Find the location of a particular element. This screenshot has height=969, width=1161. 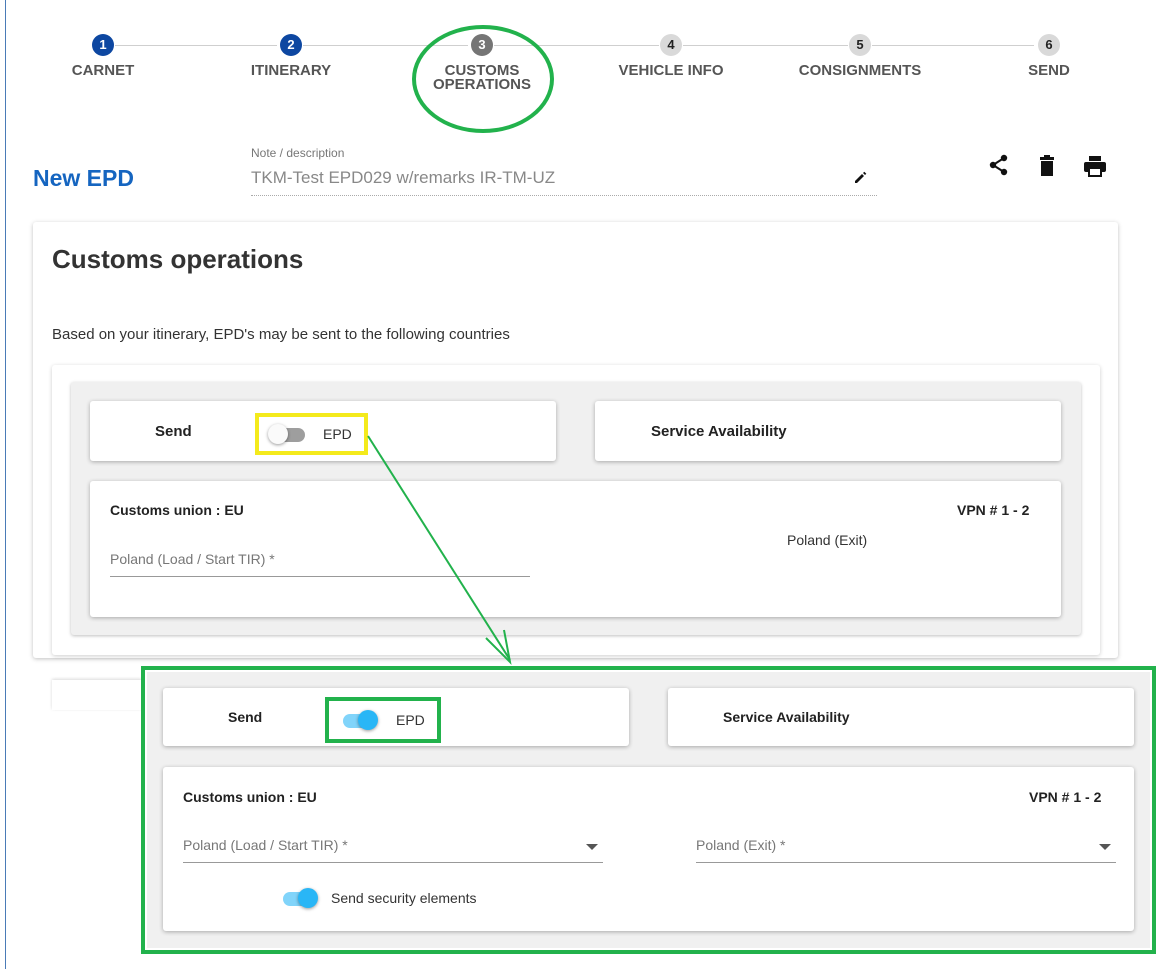

load-office-select: Poland (Load / Start TIR) * is located at coordinates (265, 845).